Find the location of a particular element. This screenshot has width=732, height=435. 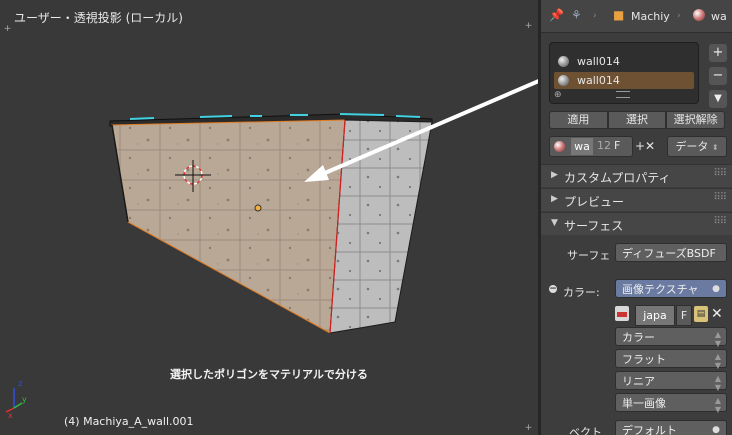

image-fake-user-button: F is located at coordinates (684, 315).